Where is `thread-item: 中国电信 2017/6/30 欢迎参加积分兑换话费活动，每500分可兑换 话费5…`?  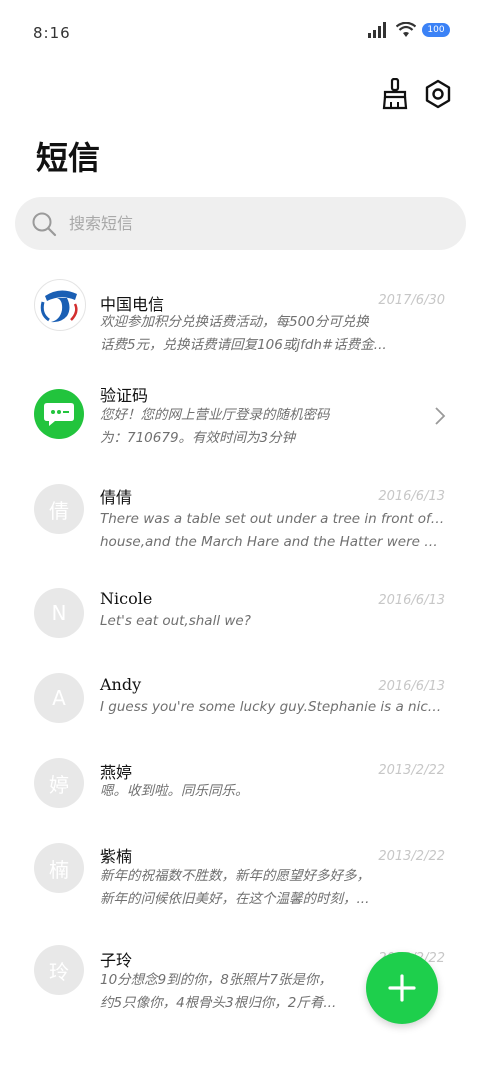
thread-item: 中国电信 2017/6/30 欢迎参加积分兑换话费活动，每500分可兑换 话费5… is located at coordinates (240, 320).